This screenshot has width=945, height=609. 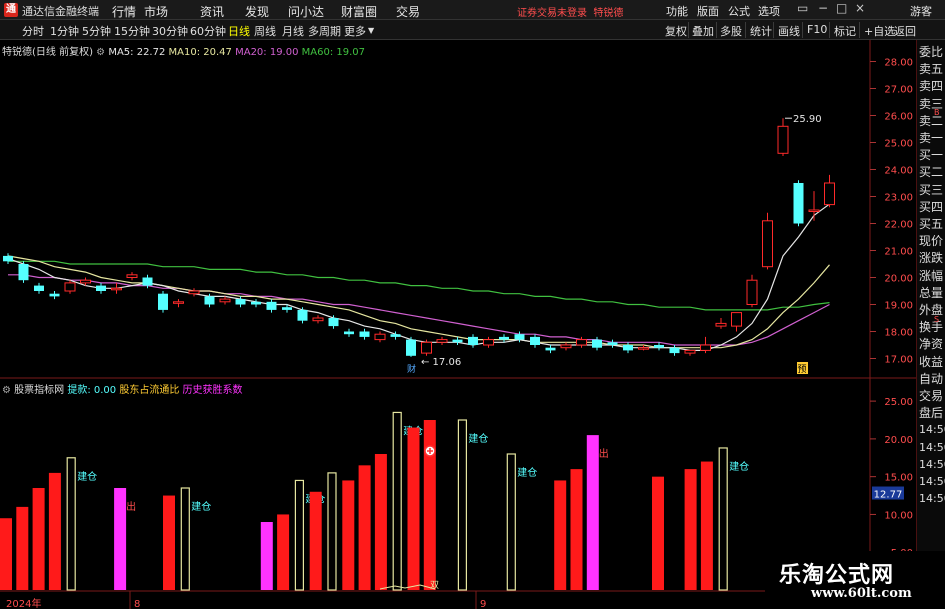 I want to click on tool-tongji: 统计, so click(x=761, y=31).